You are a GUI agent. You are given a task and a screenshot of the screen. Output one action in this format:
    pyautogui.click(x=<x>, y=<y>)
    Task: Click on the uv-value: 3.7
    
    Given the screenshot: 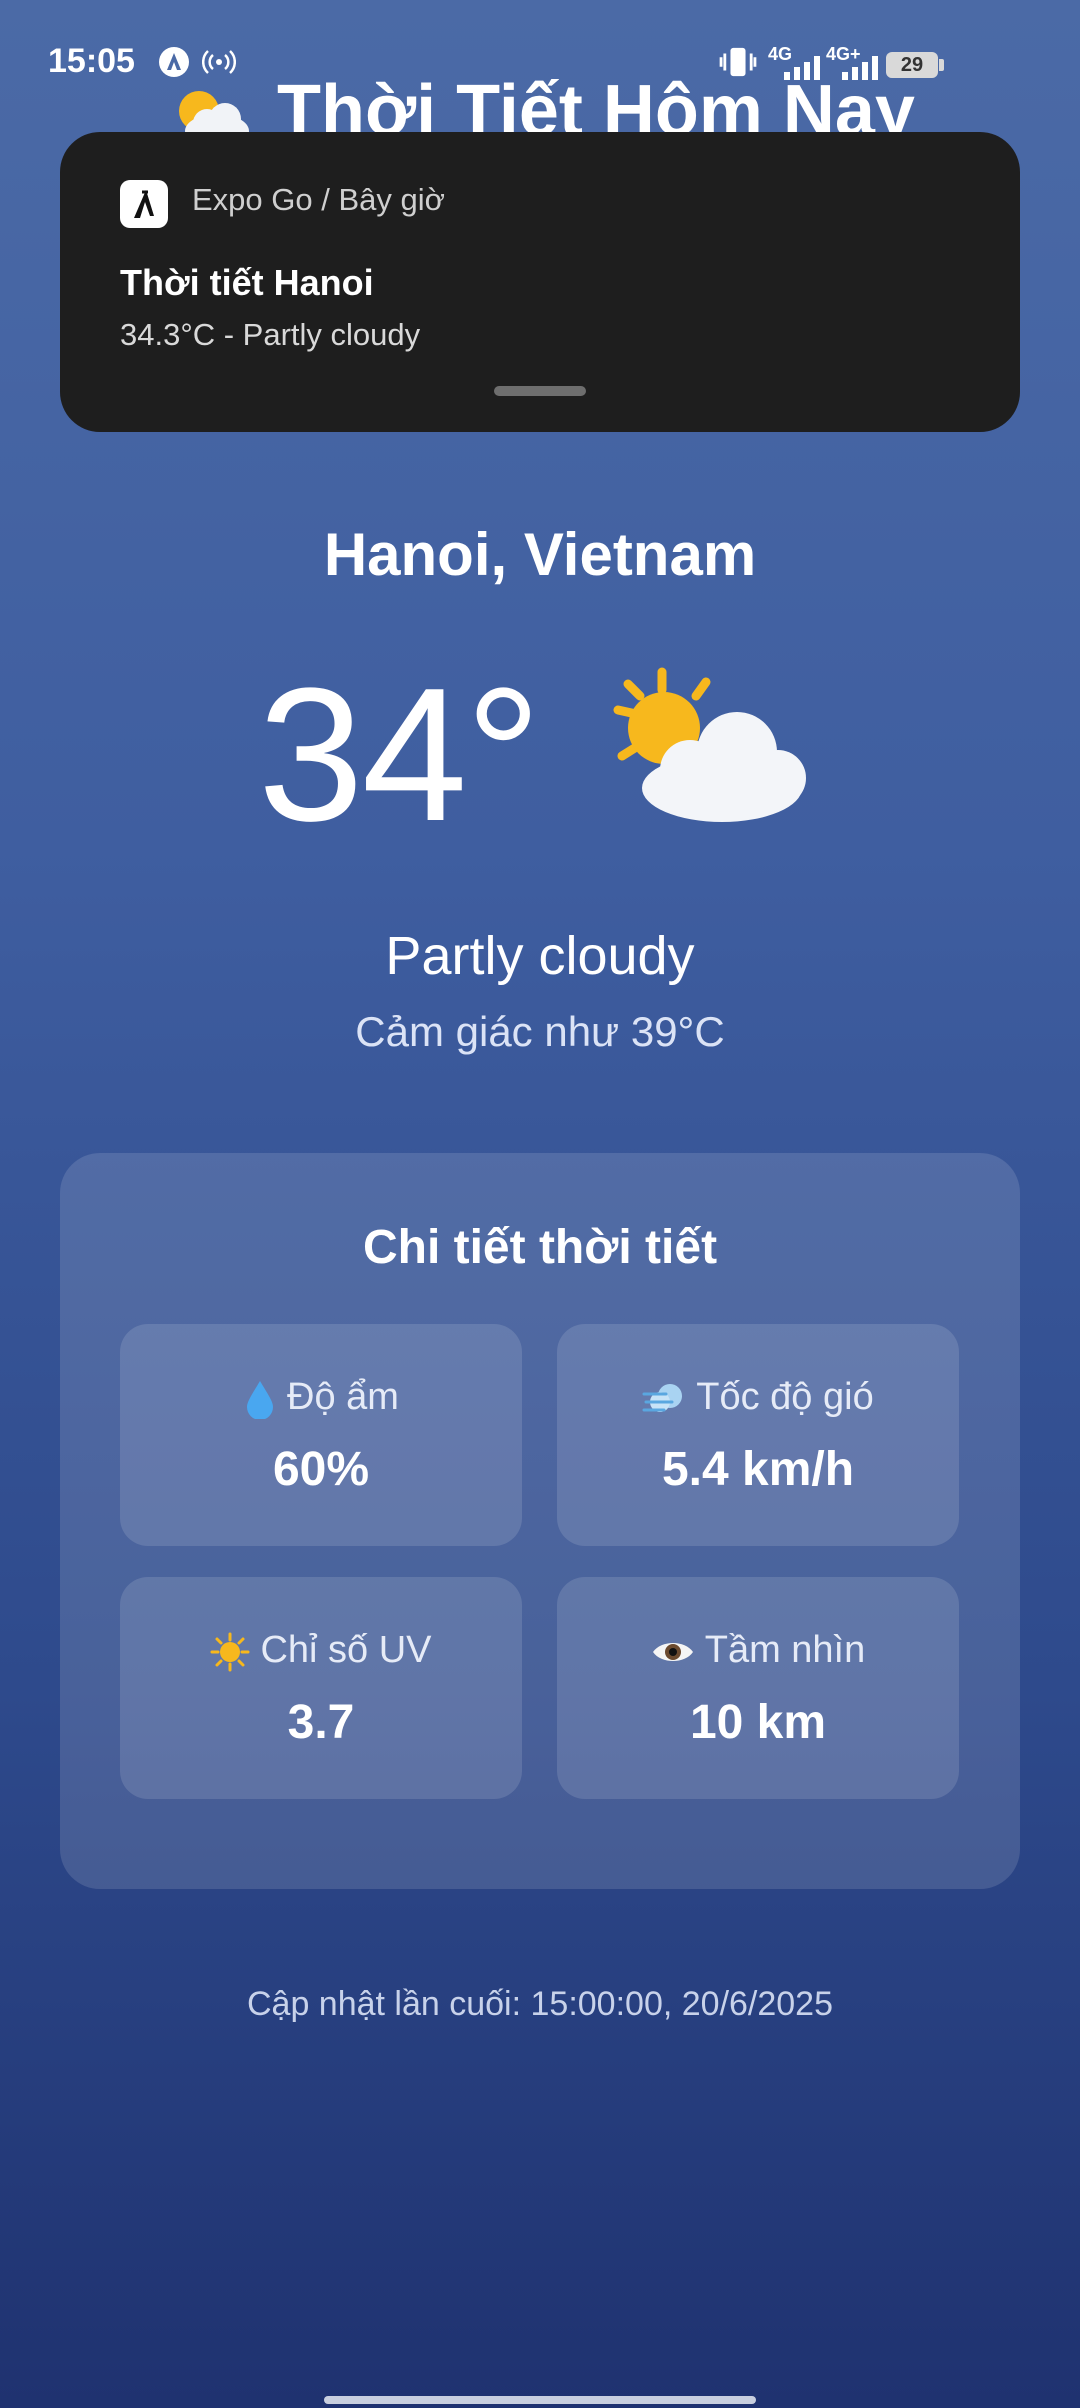 What is the action you would take?
    pyautogui.click(x=321, y=1722)
    